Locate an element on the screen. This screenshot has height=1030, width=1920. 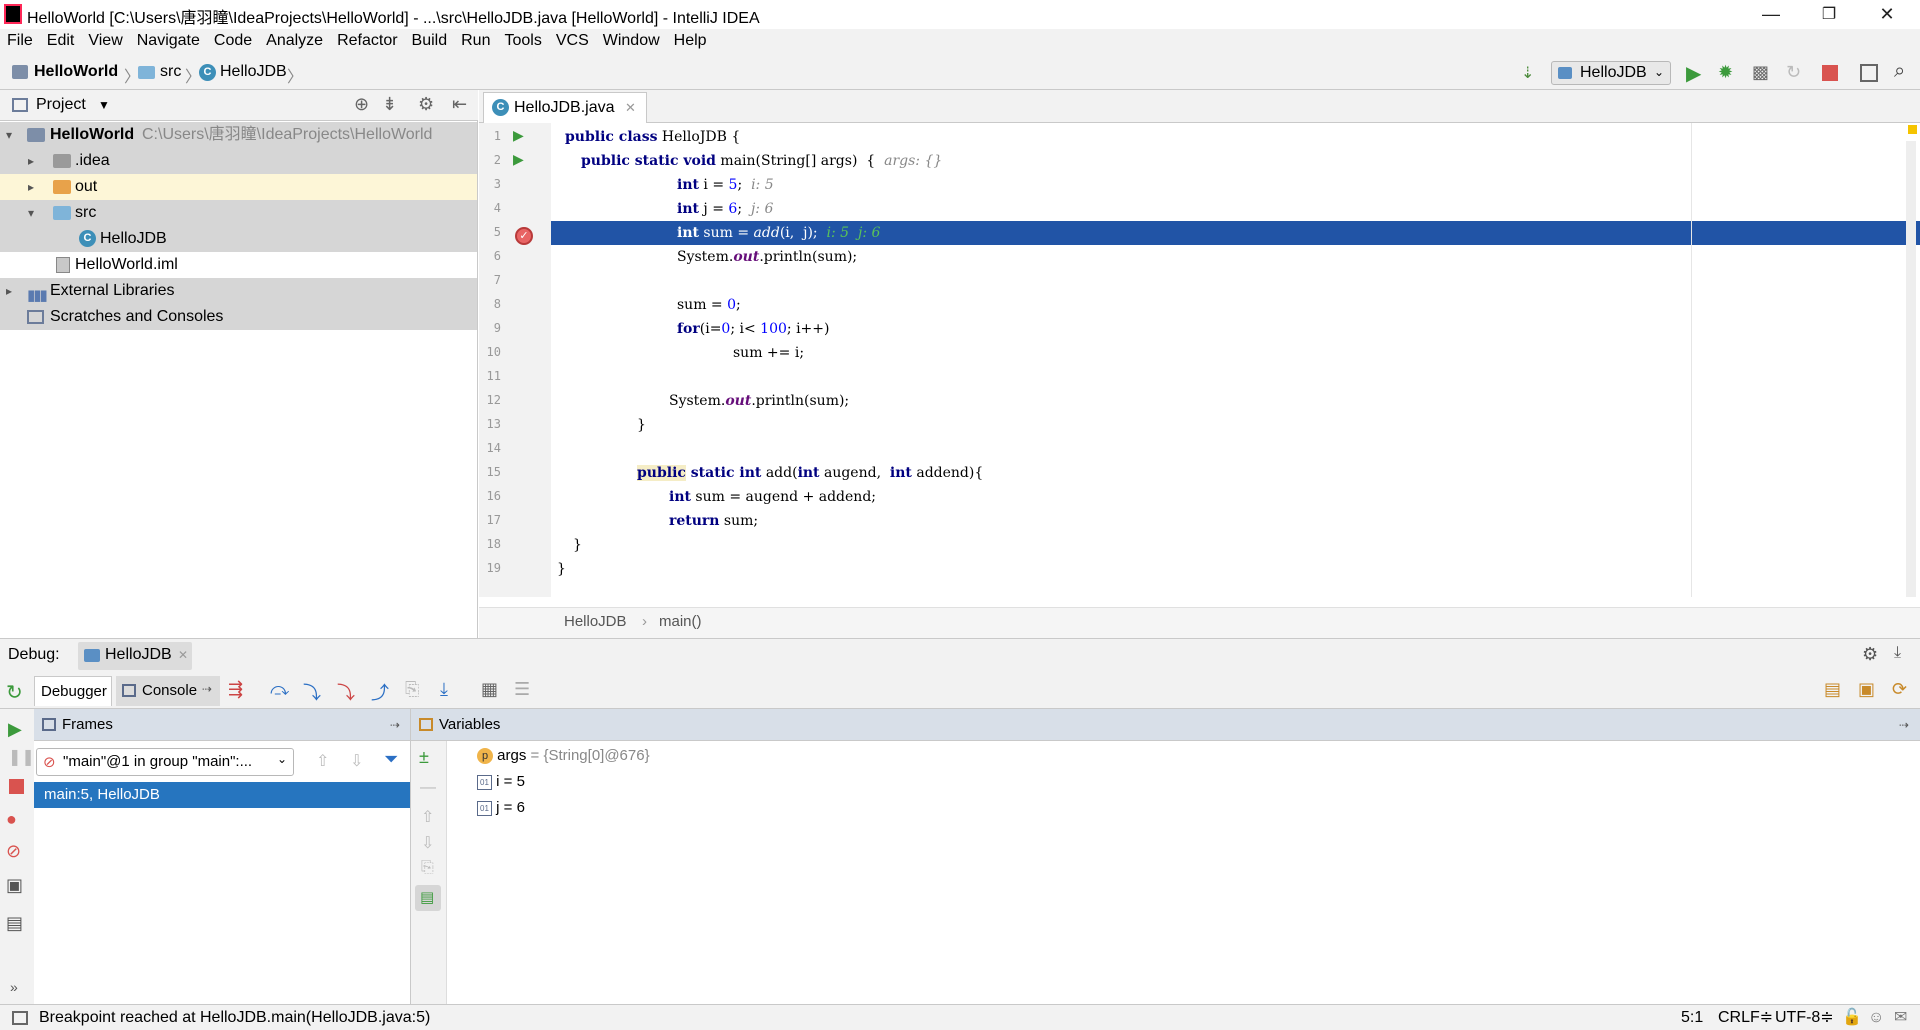
notifications-icon: ✉ is located at coordinates (1900, 1017).